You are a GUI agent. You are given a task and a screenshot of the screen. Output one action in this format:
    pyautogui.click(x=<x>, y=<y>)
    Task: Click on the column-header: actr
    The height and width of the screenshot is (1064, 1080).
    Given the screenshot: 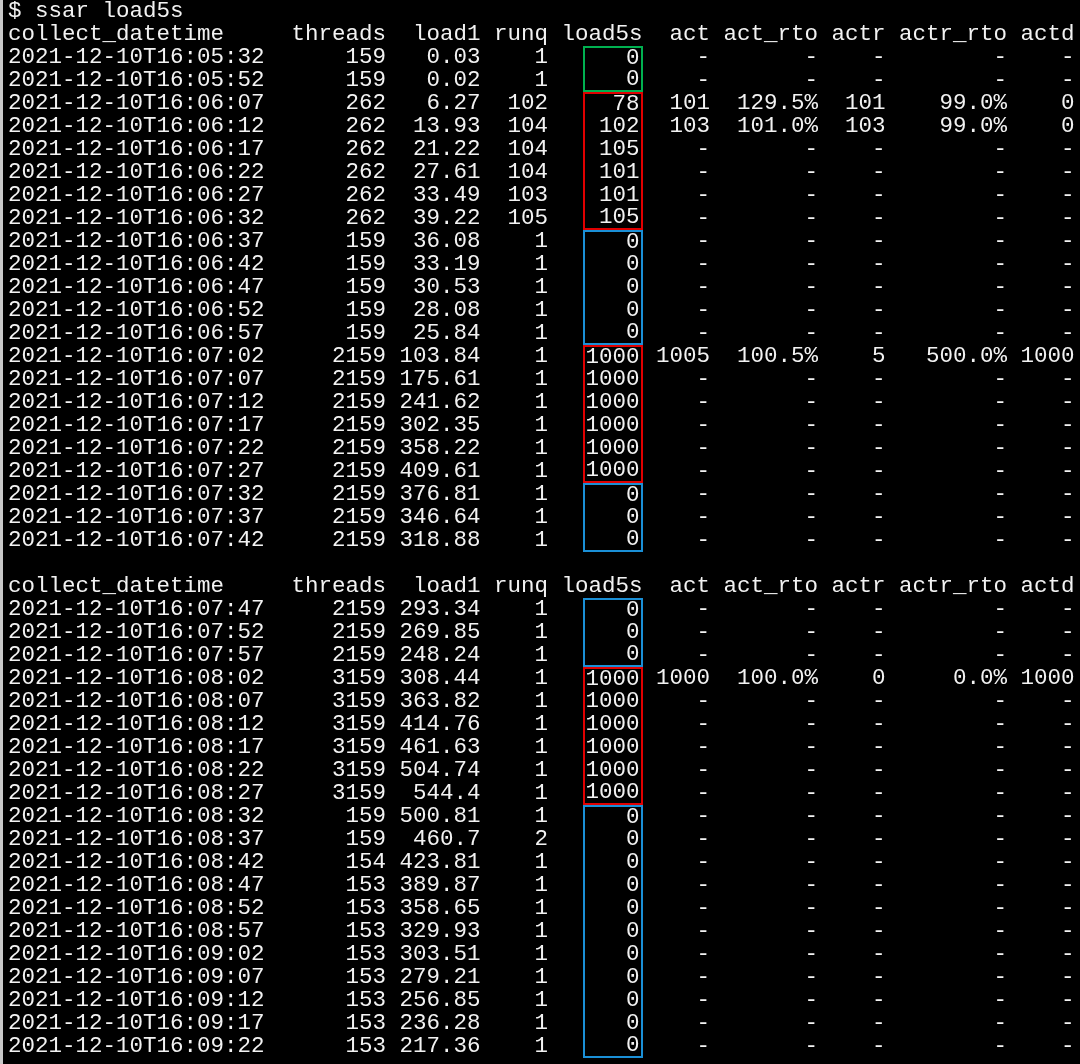 What is the action you would take?
    pyautogui.click(x=858, y=34)
    